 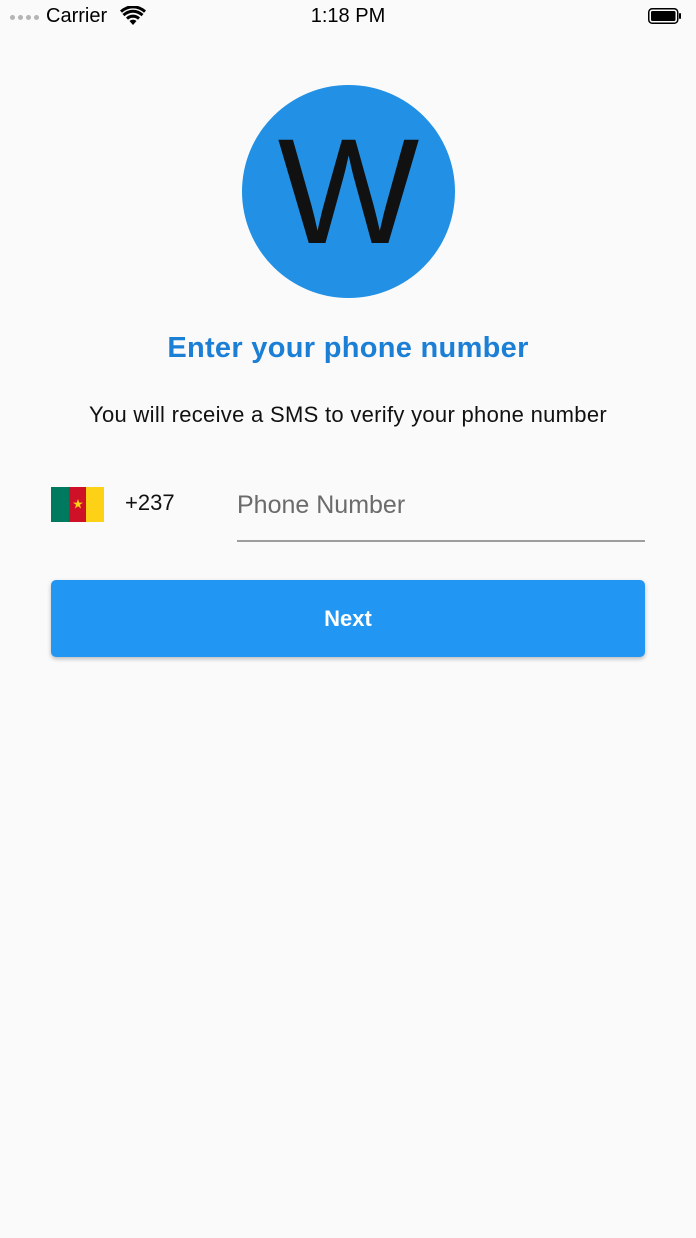 I want to click on status-time: 1:18 PM, so click(x=348, y=16).